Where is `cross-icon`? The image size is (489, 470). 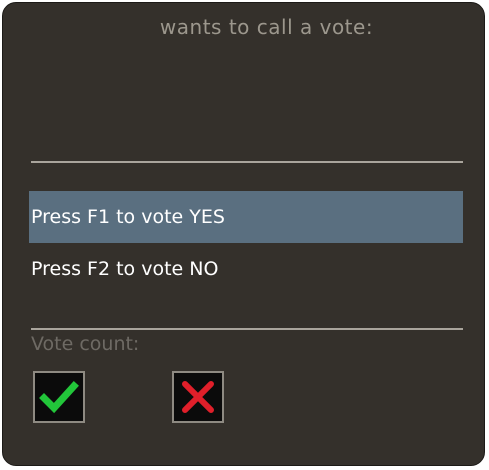
cross-icon is located at coordinates (198, 397).